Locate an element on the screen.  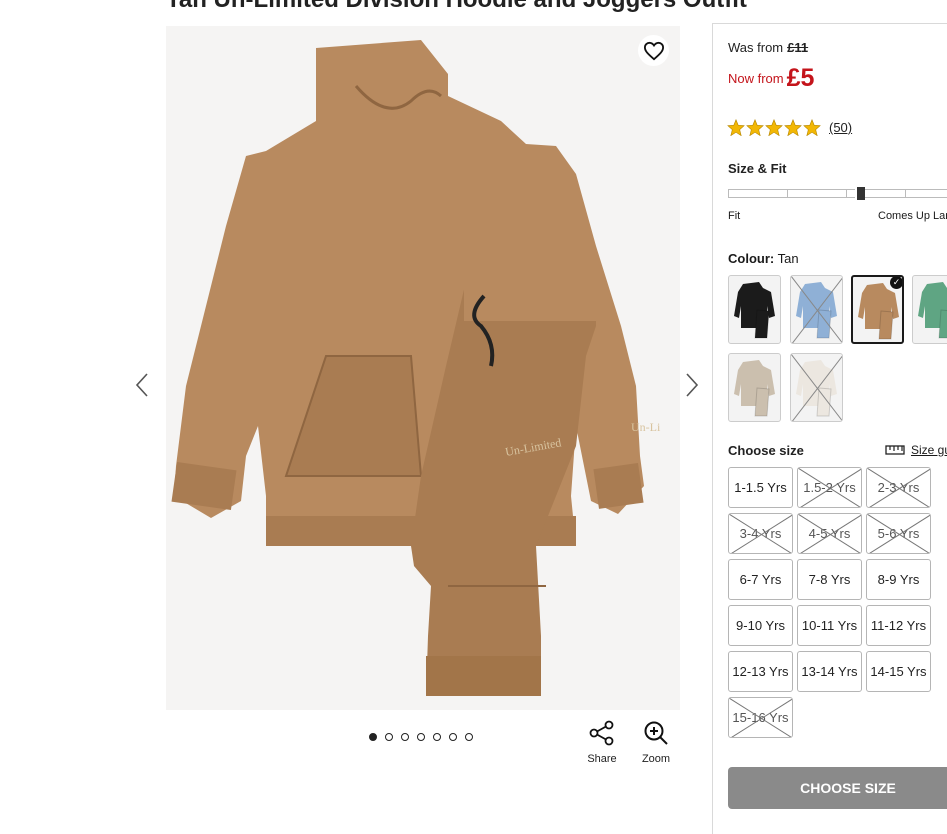
size-option: 10-11 Yrs is located at coordinates (829, 625).